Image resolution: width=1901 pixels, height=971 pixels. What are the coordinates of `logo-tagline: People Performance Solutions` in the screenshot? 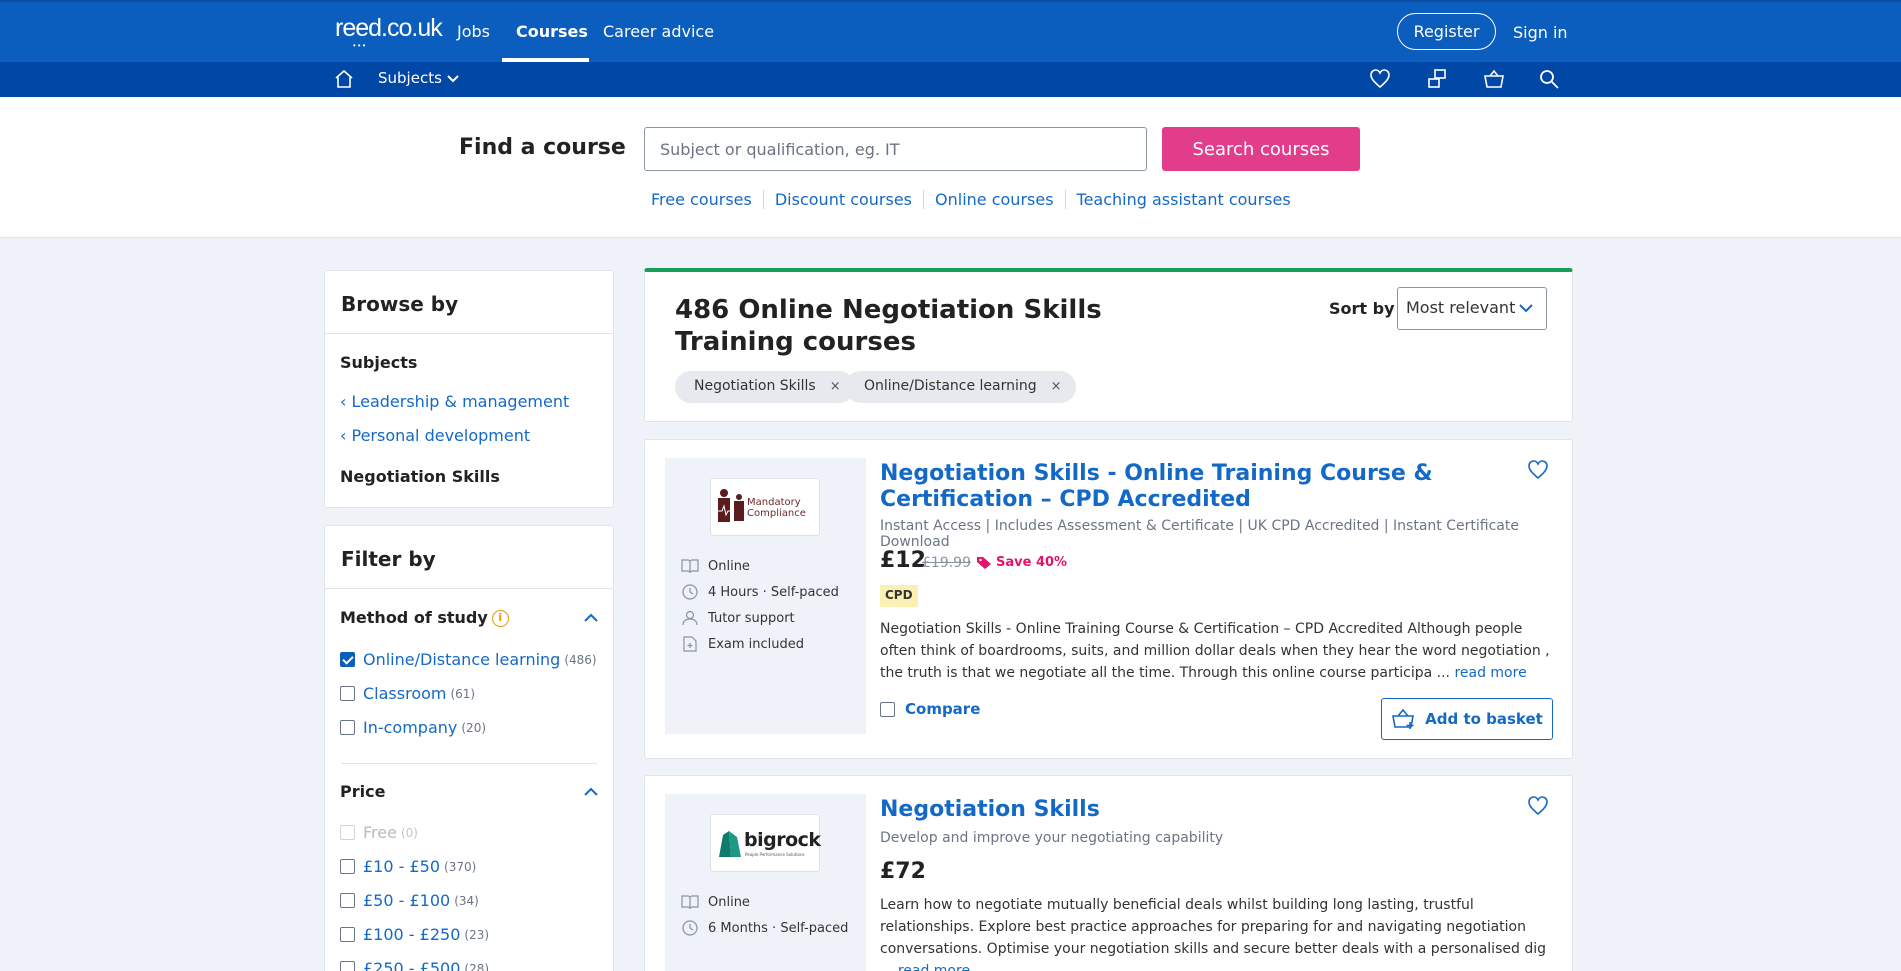 It's located at (775, 854).